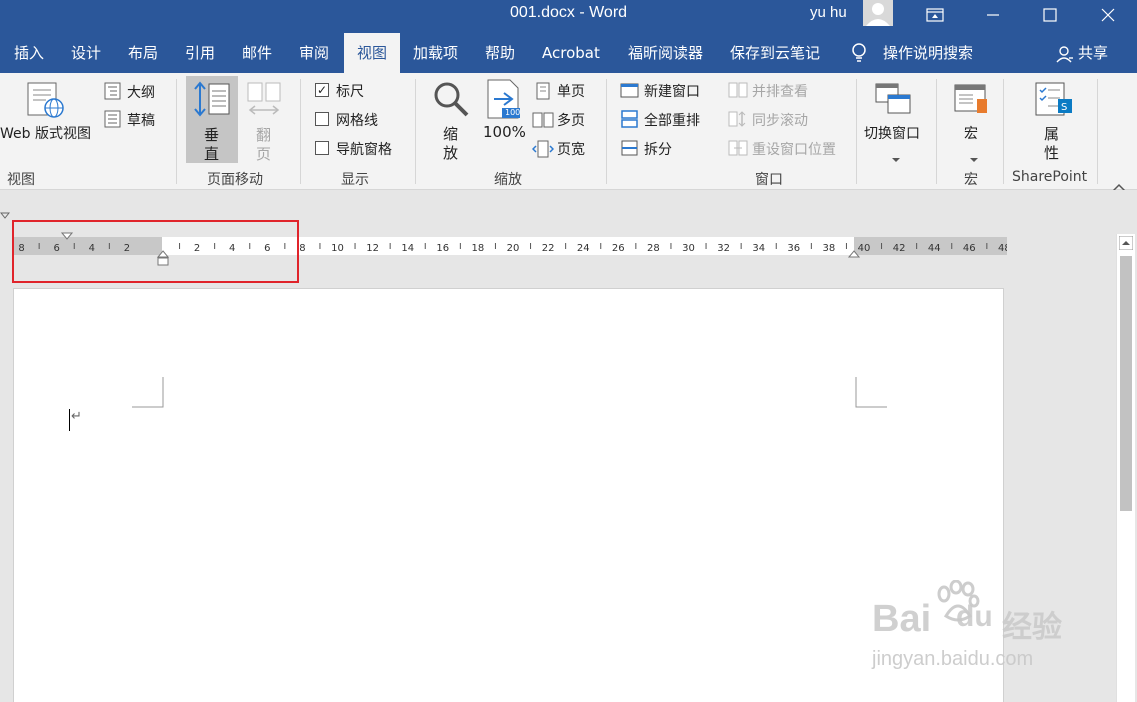 The image size is (1137, 702). Describe the element at coordinates (407, 248) in the screenshot. I see `ruler-label: 14` at that location.